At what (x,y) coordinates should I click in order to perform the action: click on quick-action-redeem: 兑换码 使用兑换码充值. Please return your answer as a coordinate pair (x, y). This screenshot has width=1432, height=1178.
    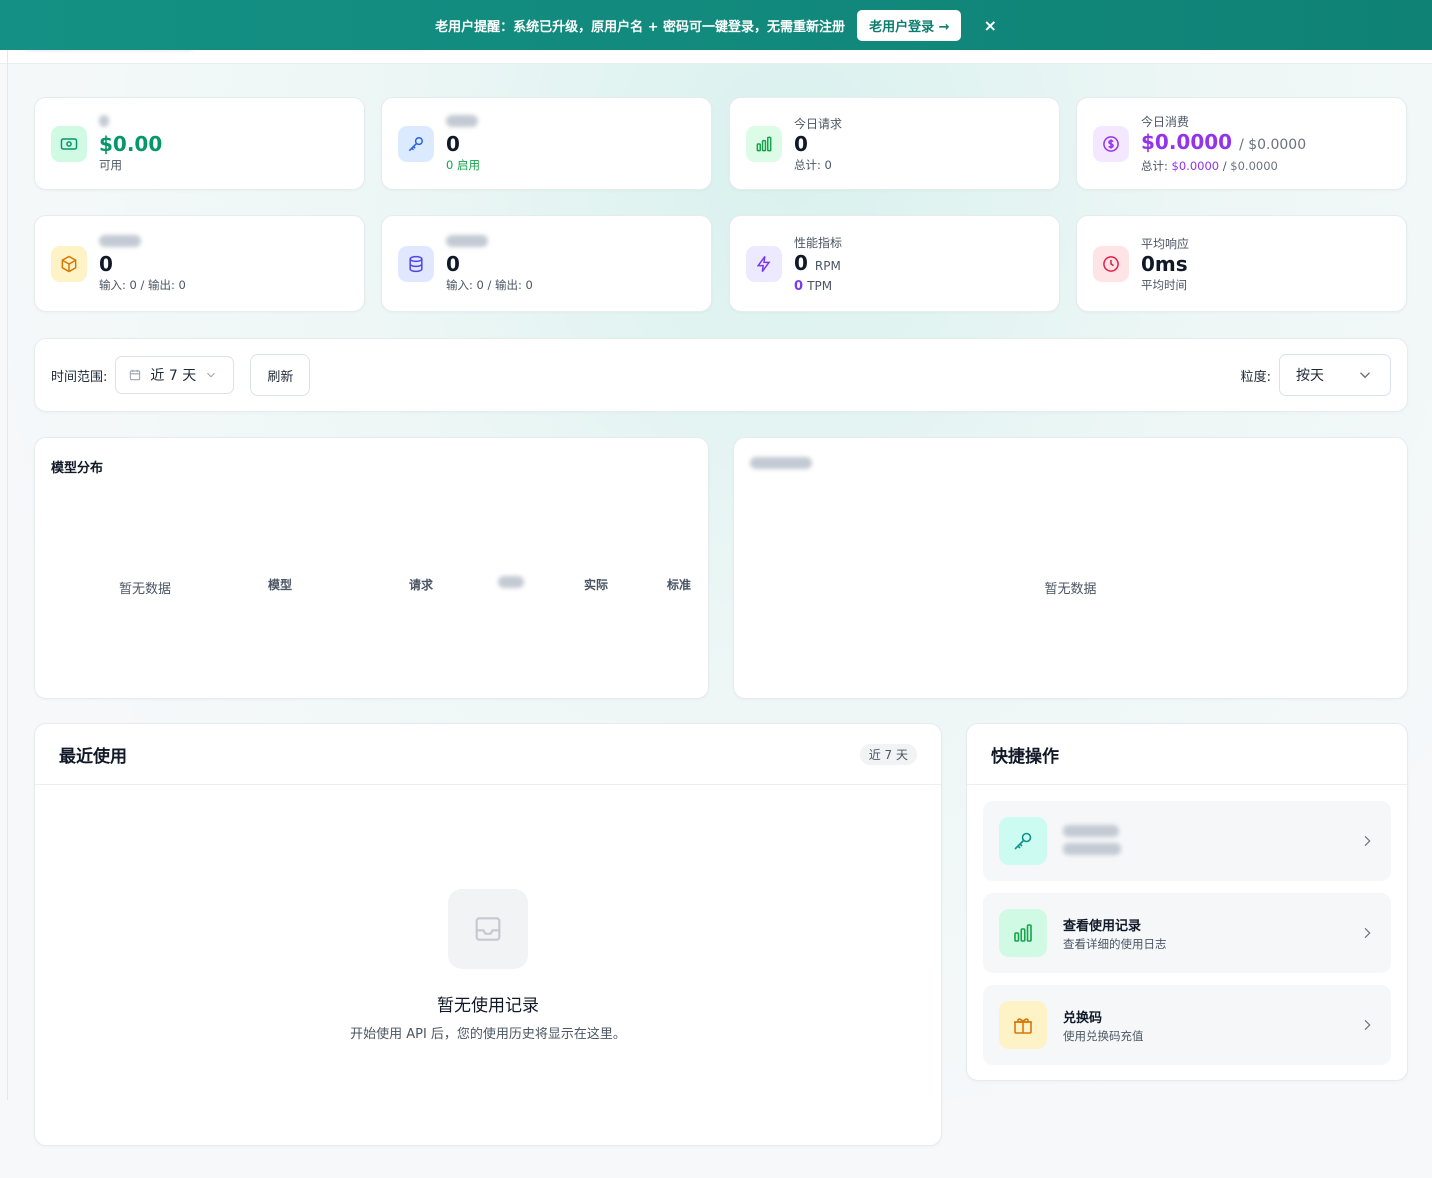
    Looking at the image, I should click on (1187, 1025).